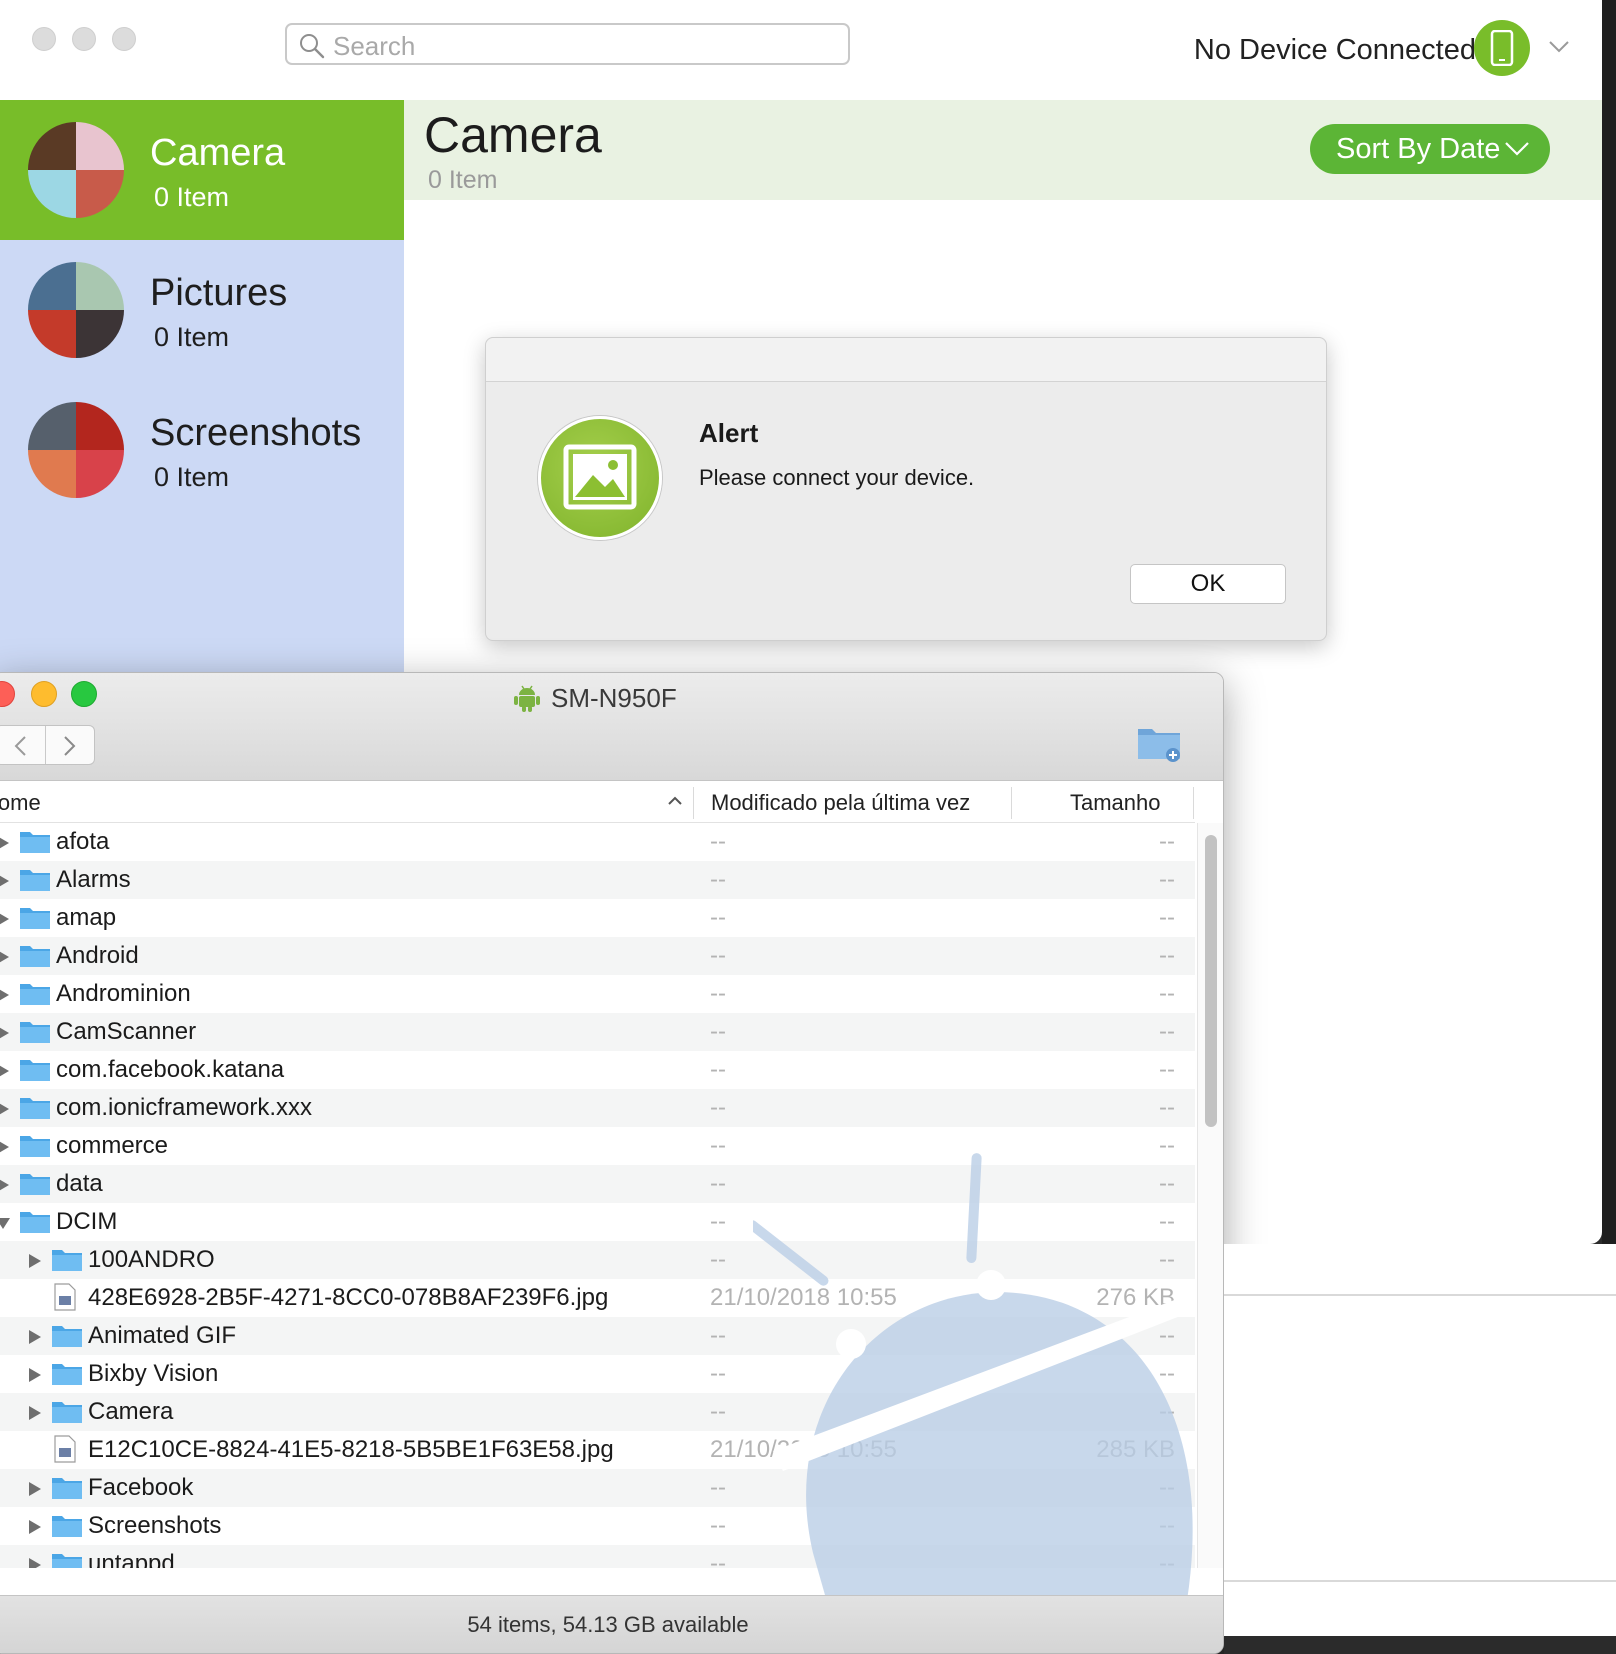 The height and width of the screenshot is (1654, 1616). I want to click on folder-row: afota -- --, so click(597, 842).